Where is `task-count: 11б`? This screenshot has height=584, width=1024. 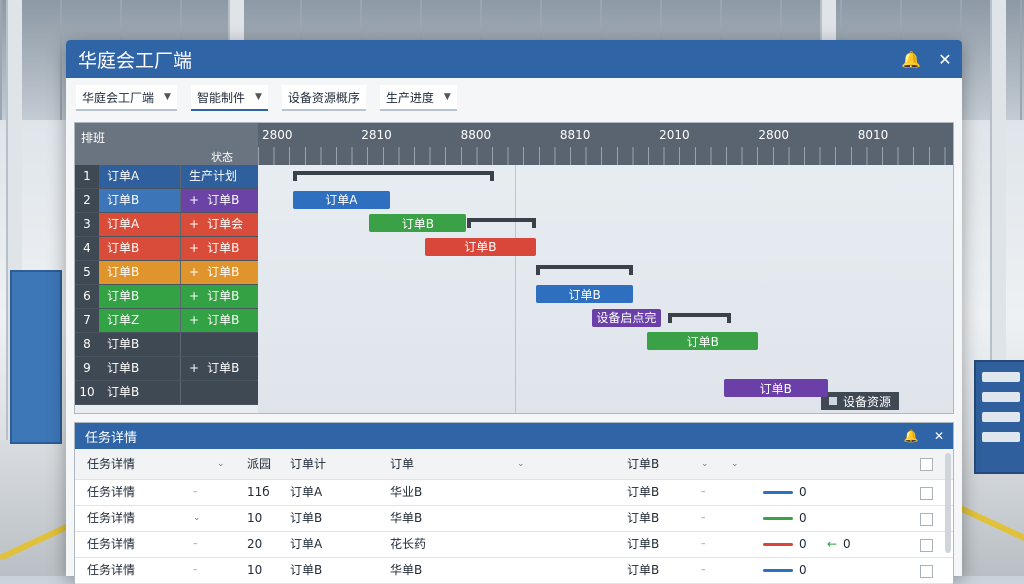 task-count: 11б is located at coordinates (258, 492).